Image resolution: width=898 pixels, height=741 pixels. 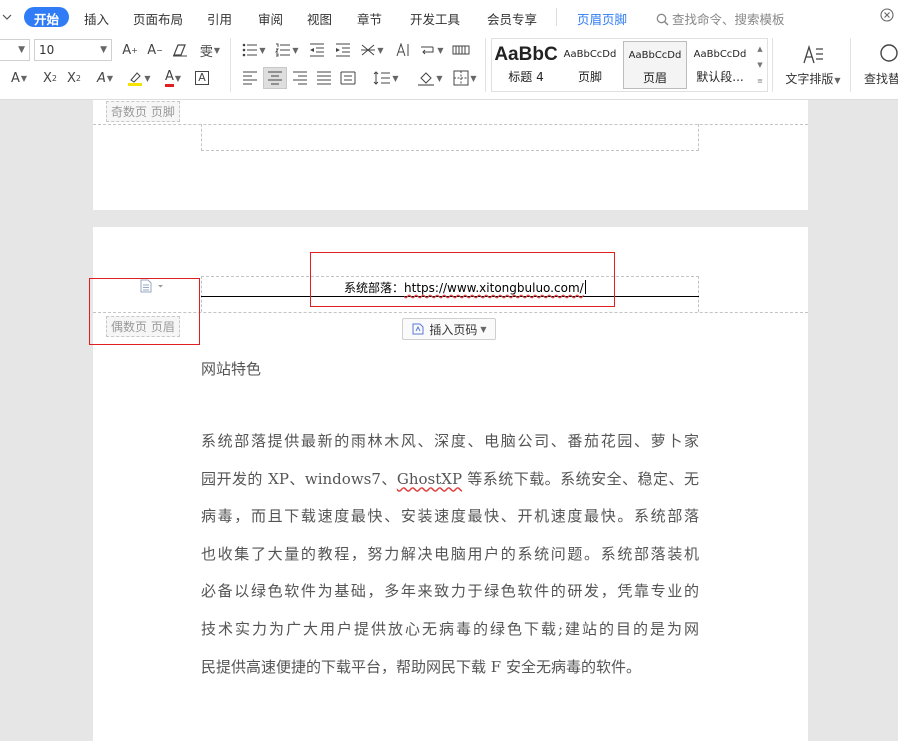 I want to click on insert-page-number-button: 插入页码 ▼, so click(x=449, y=329).